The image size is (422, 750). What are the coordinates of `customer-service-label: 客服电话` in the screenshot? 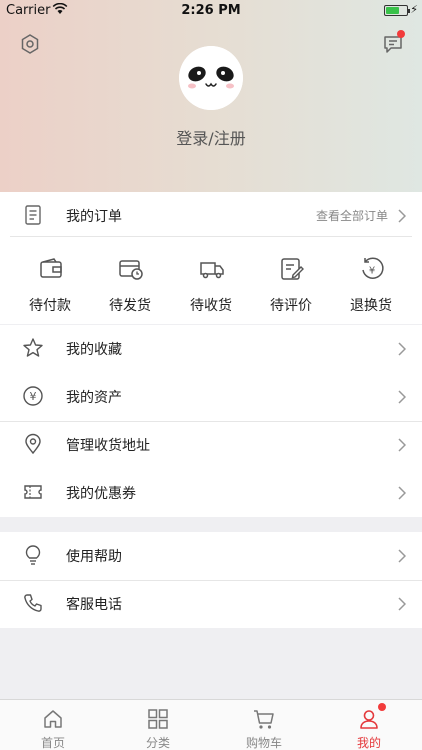 It's located at (94, 605).